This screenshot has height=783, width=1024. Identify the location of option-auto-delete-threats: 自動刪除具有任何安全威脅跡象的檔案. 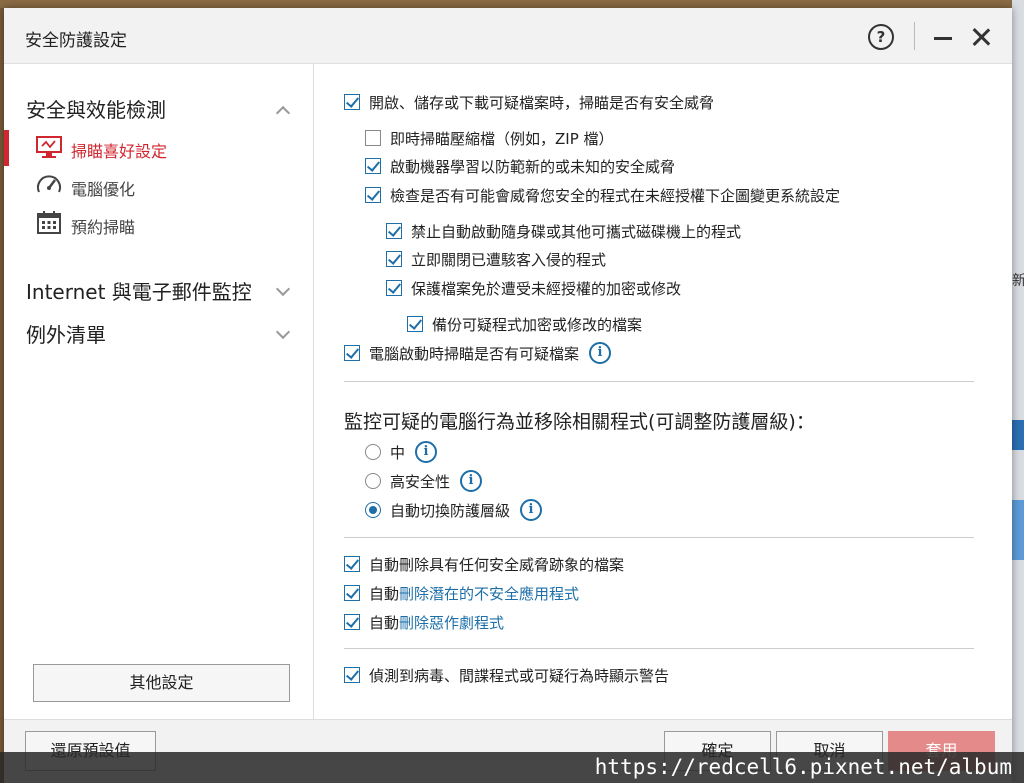
(484, 565).